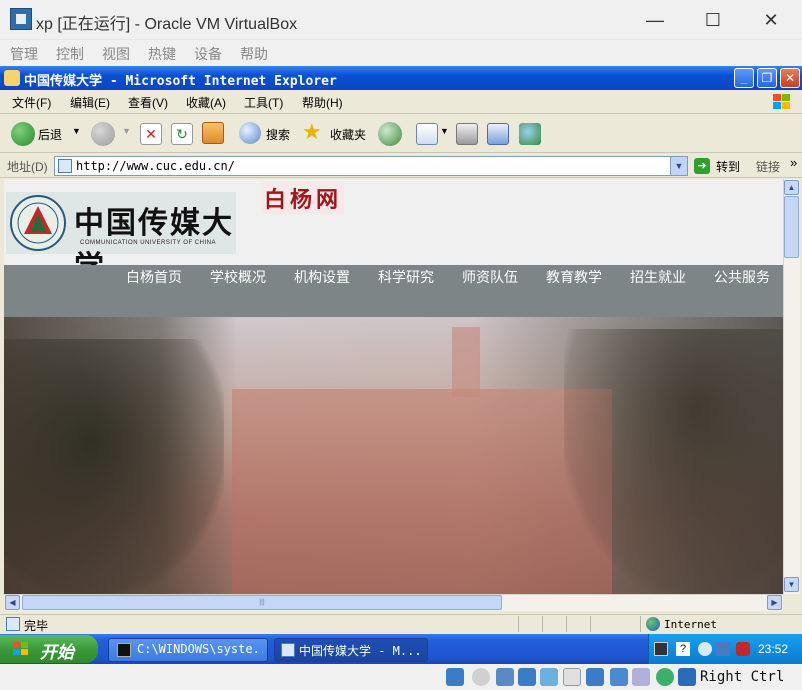  What do you see at coordinates (390, 134) in the screenshot?
I see `history-icon` at bounding box center [390, 134].